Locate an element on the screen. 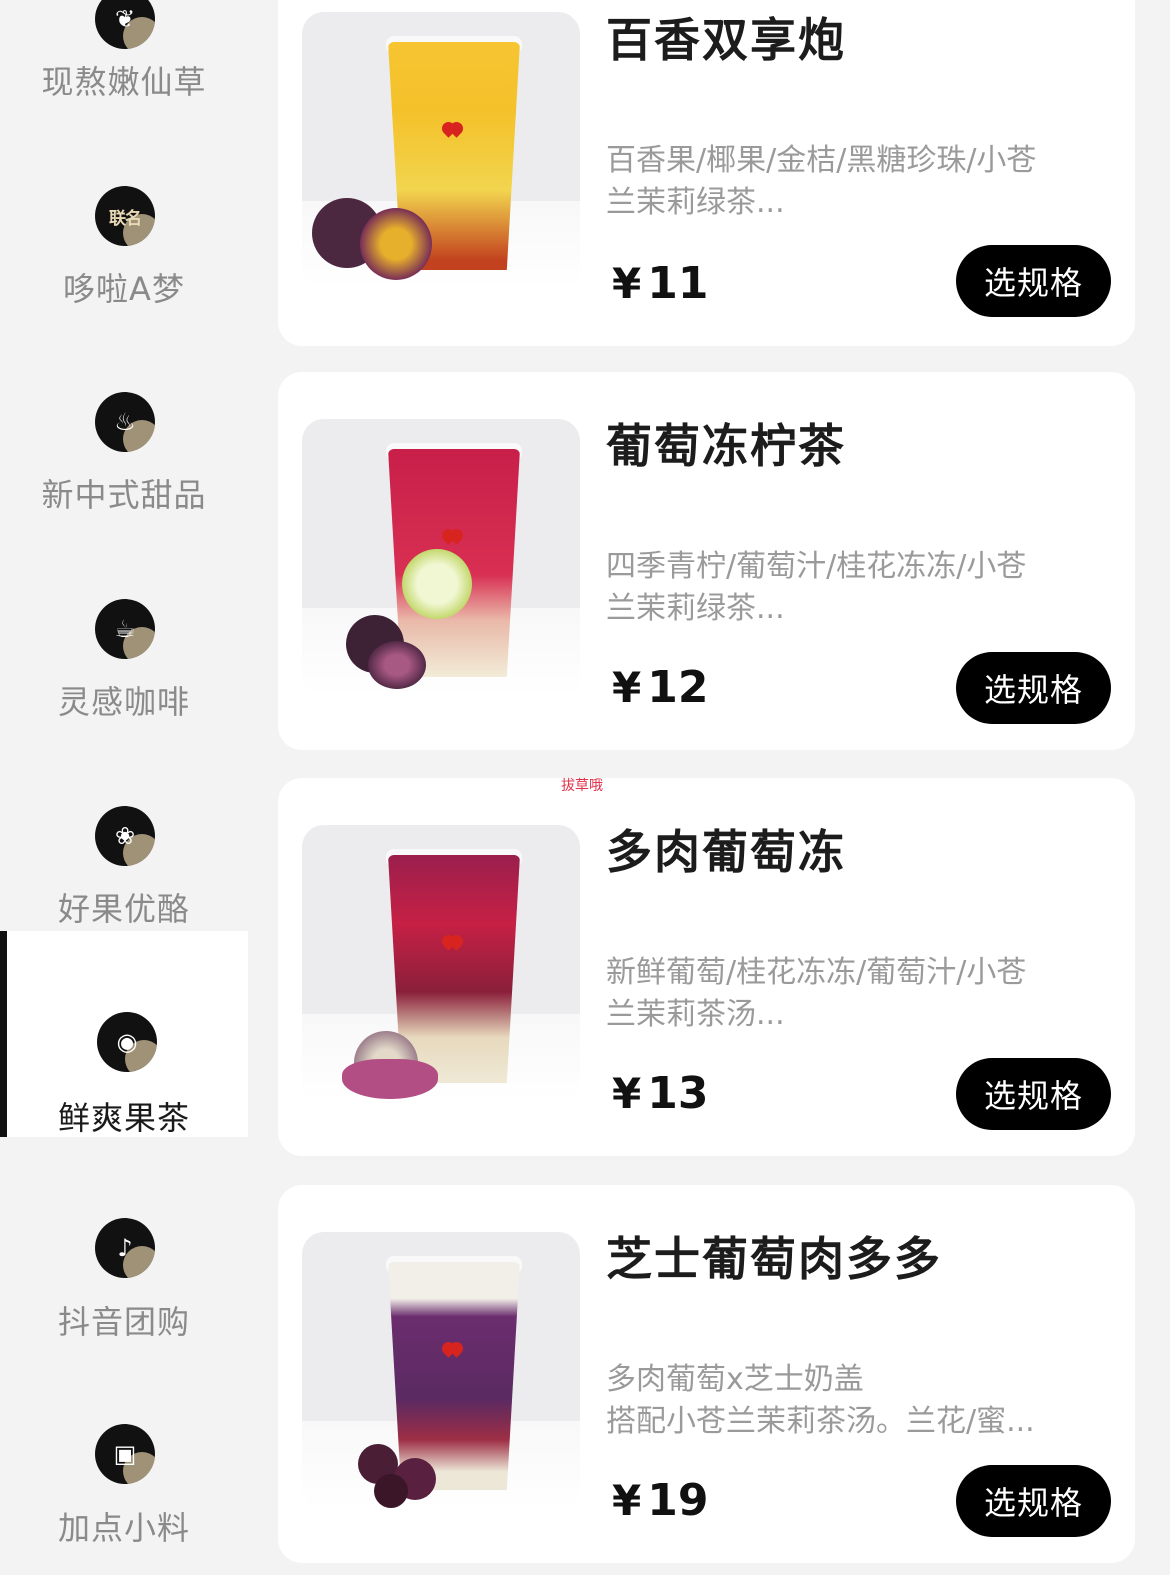  sidebar-item-label: 抖音团购 is located at coordinates (123, 1322).